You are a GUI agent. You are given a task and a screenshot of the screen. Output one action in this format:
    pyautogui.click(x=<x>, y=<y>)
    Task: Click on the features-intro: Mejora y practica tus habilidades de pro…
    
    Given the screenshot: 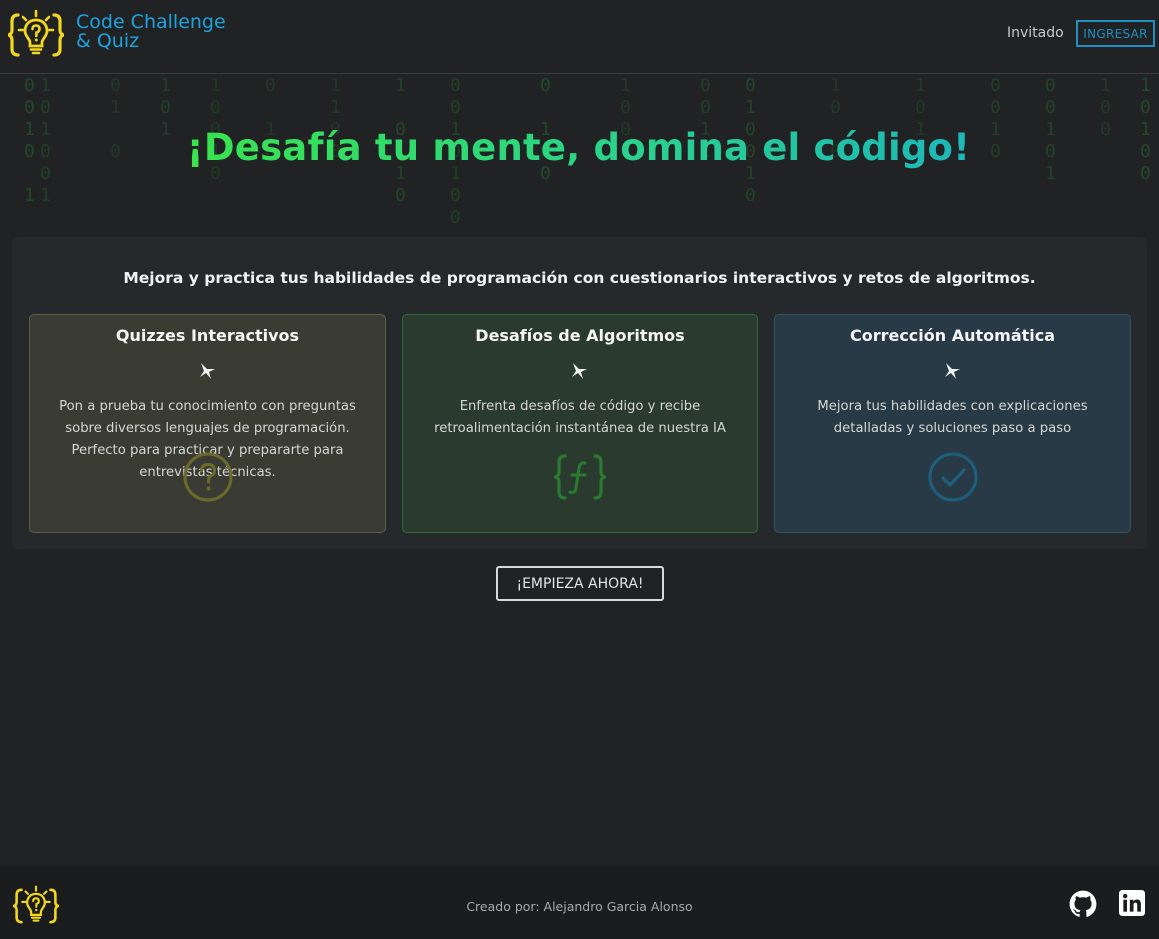 What is the action you would take?
    pyautogui.click(x=579, y=278)
    